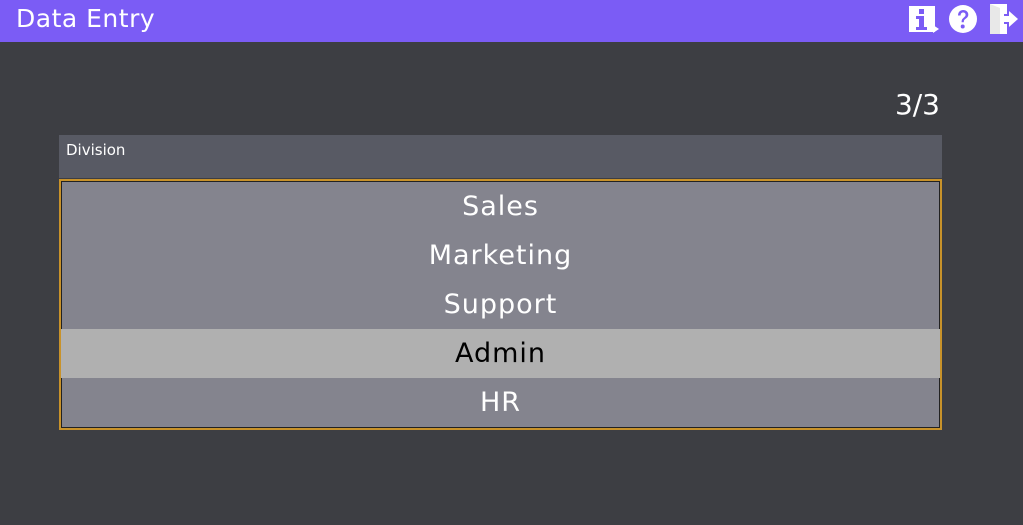 The image size is (1023, 525). I want to click on option-support: Support, so click(500, 304).